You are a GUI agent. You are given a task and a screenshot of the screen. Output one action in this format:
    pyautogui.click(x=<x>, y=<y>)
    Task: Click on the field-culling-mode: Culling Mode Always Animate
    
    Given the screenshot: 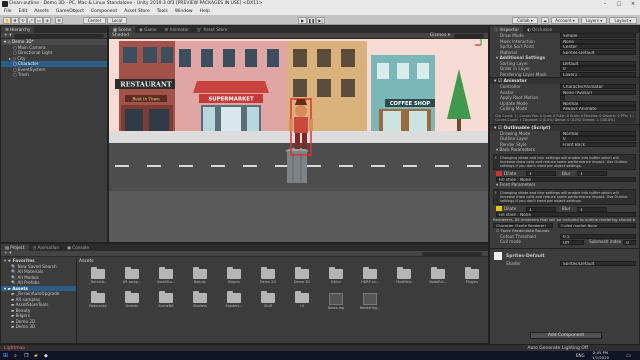 What is the action you would take?
    pyautogui.click(x=564, y=109)
    